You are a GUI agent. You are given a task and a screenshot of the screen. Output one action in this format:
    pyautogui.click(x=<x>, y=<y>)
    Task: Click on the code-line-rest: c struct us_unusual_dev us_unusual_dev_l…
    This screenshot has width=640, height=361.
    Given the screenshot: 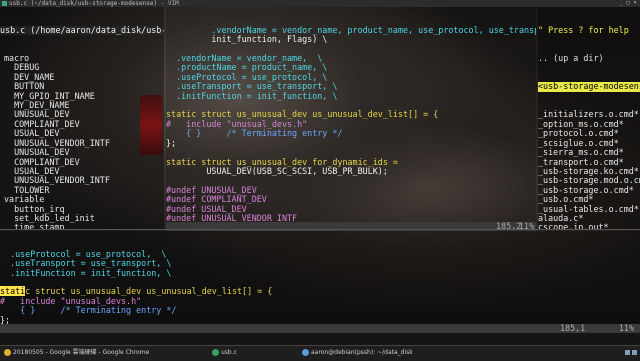 What is the action you would take?
    pyautogui.click(x=149, y=291)
    